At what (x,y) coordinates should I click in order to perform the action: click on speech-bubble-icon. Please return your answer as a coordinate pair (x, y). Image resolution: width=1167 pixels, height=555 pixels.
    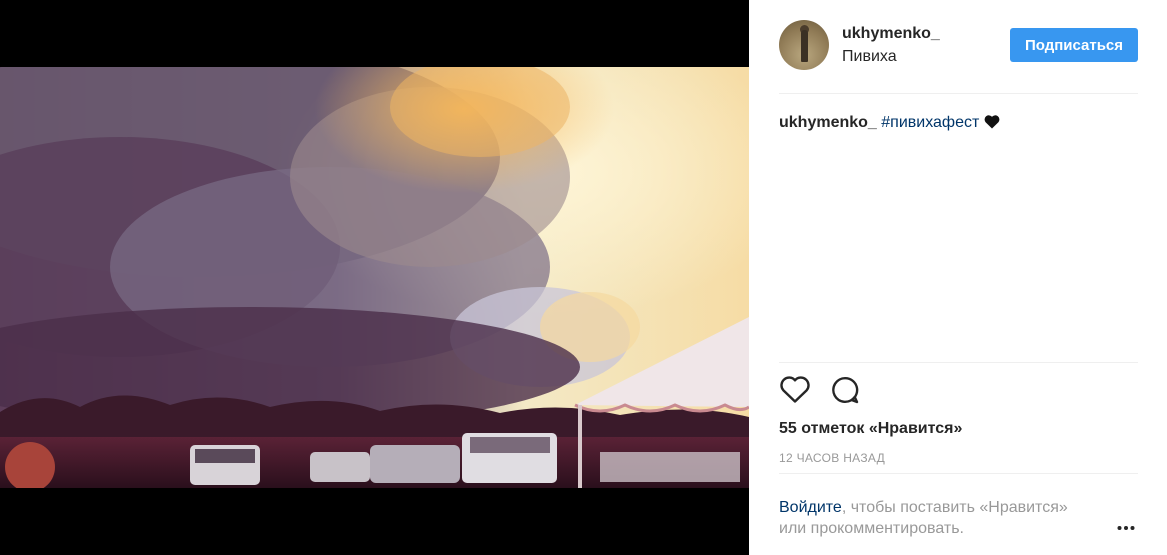
    Looking at the image, I should click on (845, 392).